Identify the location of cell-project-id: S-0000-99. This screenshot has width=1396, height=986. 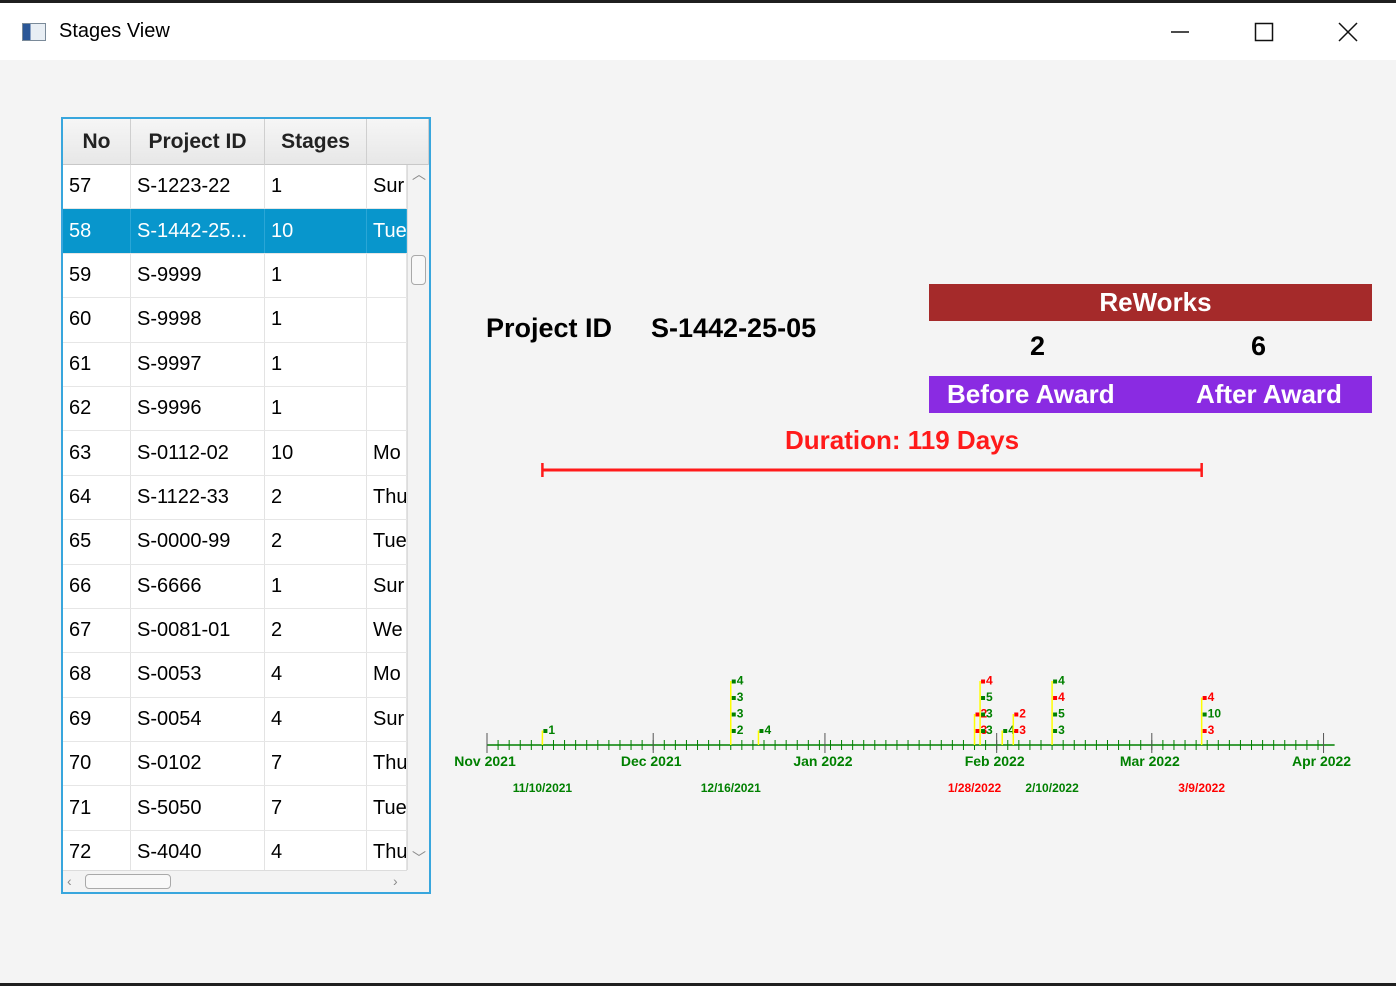
(198, 542).